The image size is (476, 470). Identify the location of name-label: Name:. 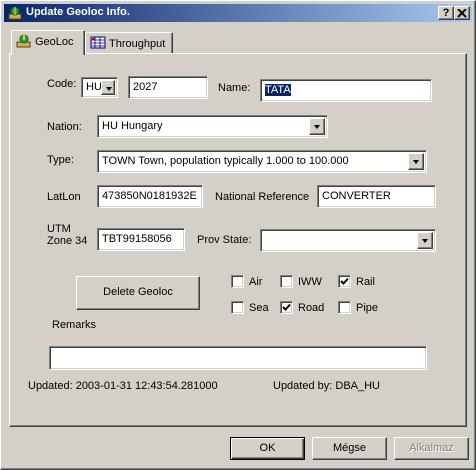
(234, 88).